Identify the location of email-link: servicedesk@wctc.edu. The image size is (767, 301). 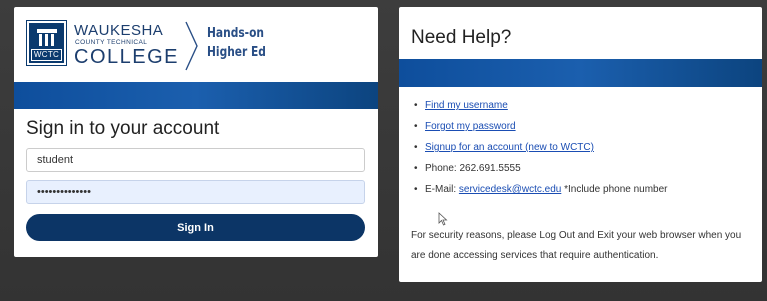
(510, 189).